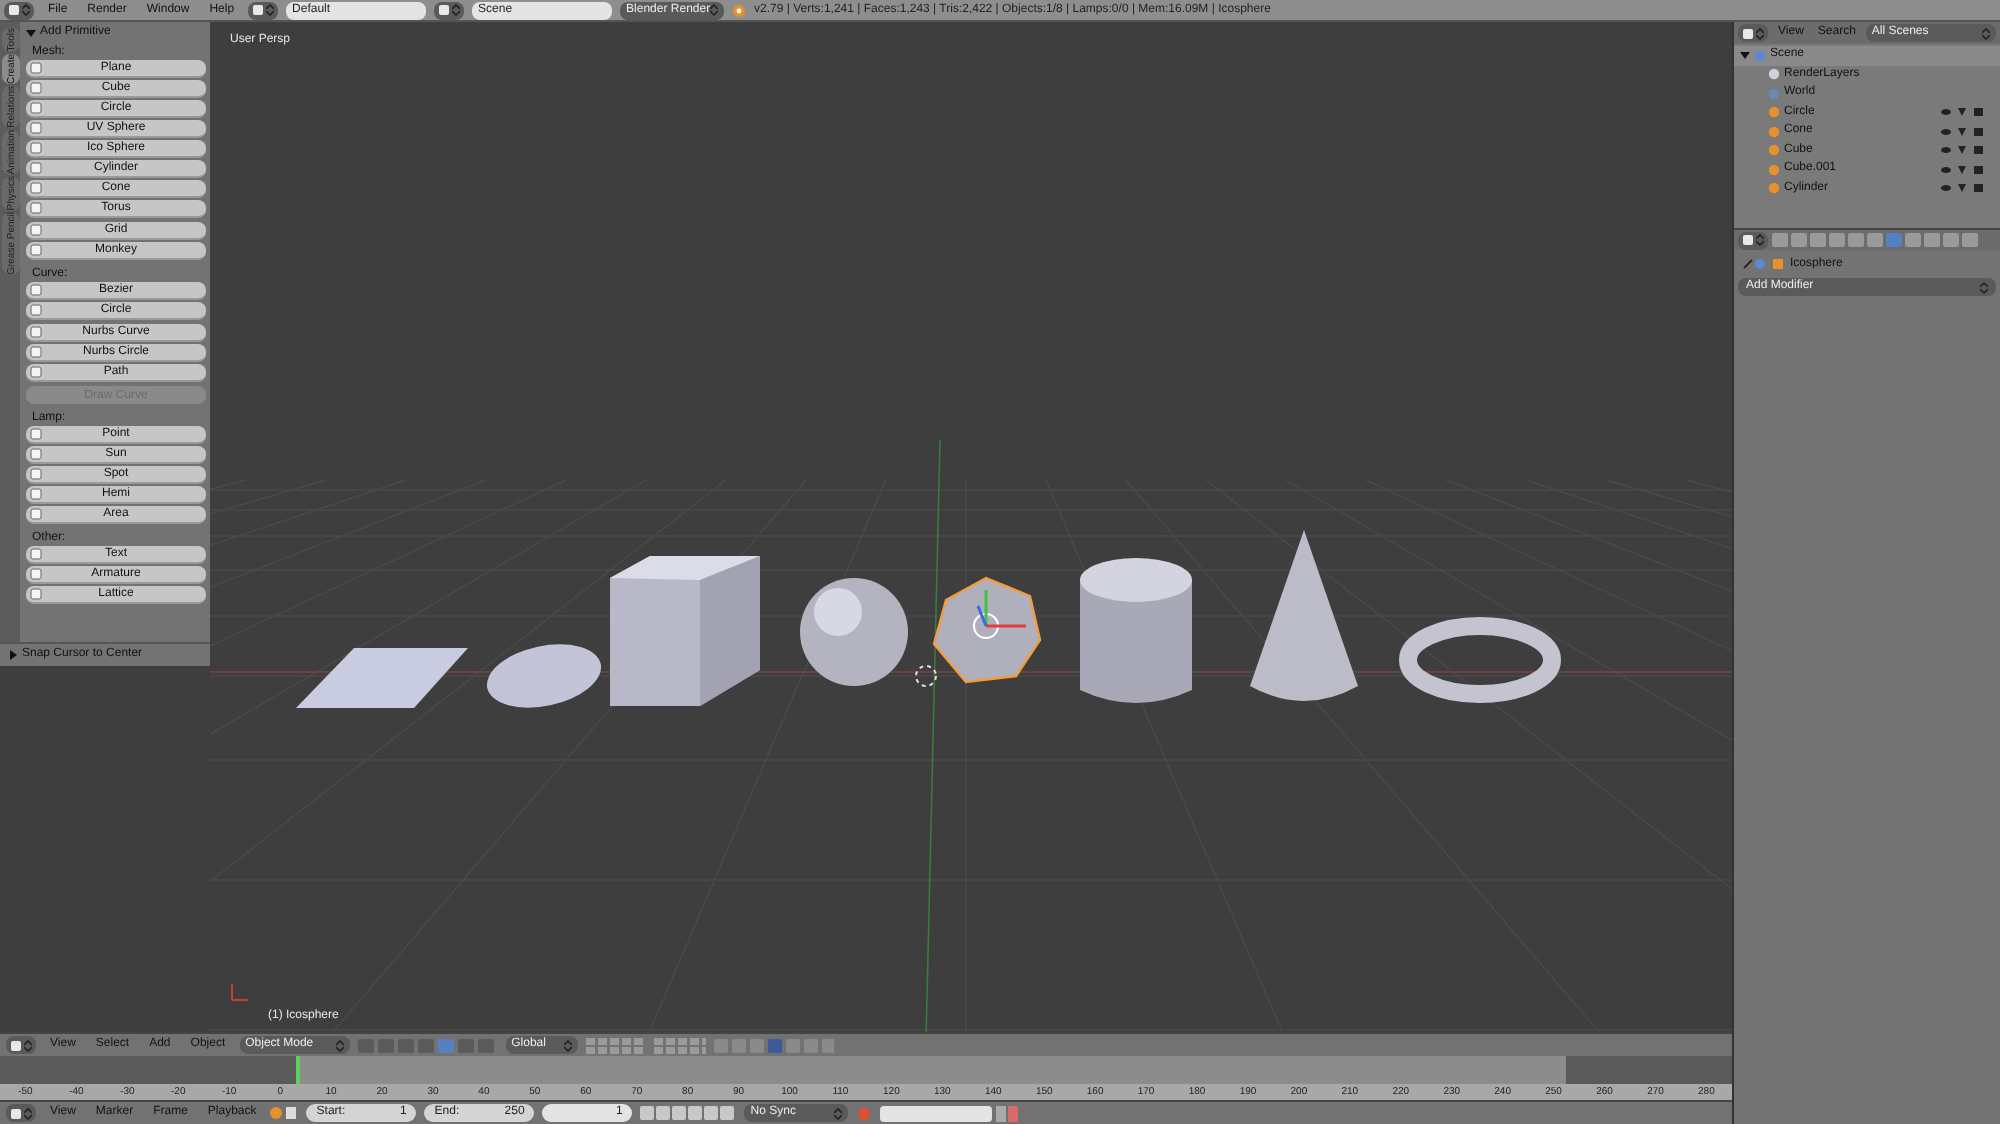 The height and width of the screenshot is (1124, 2000). Describe the element at coordinates (1774, 74) in the screenshot. I see `layers-icon` at that location.